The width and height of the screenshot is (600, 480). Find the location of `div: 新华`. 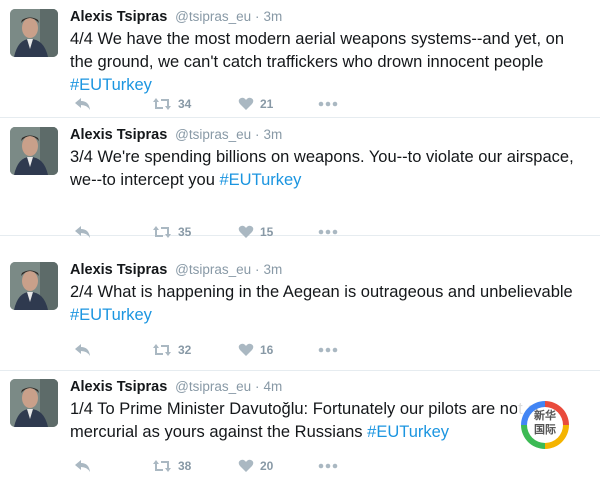

div: 新华 is located at coordinates (545, 416).